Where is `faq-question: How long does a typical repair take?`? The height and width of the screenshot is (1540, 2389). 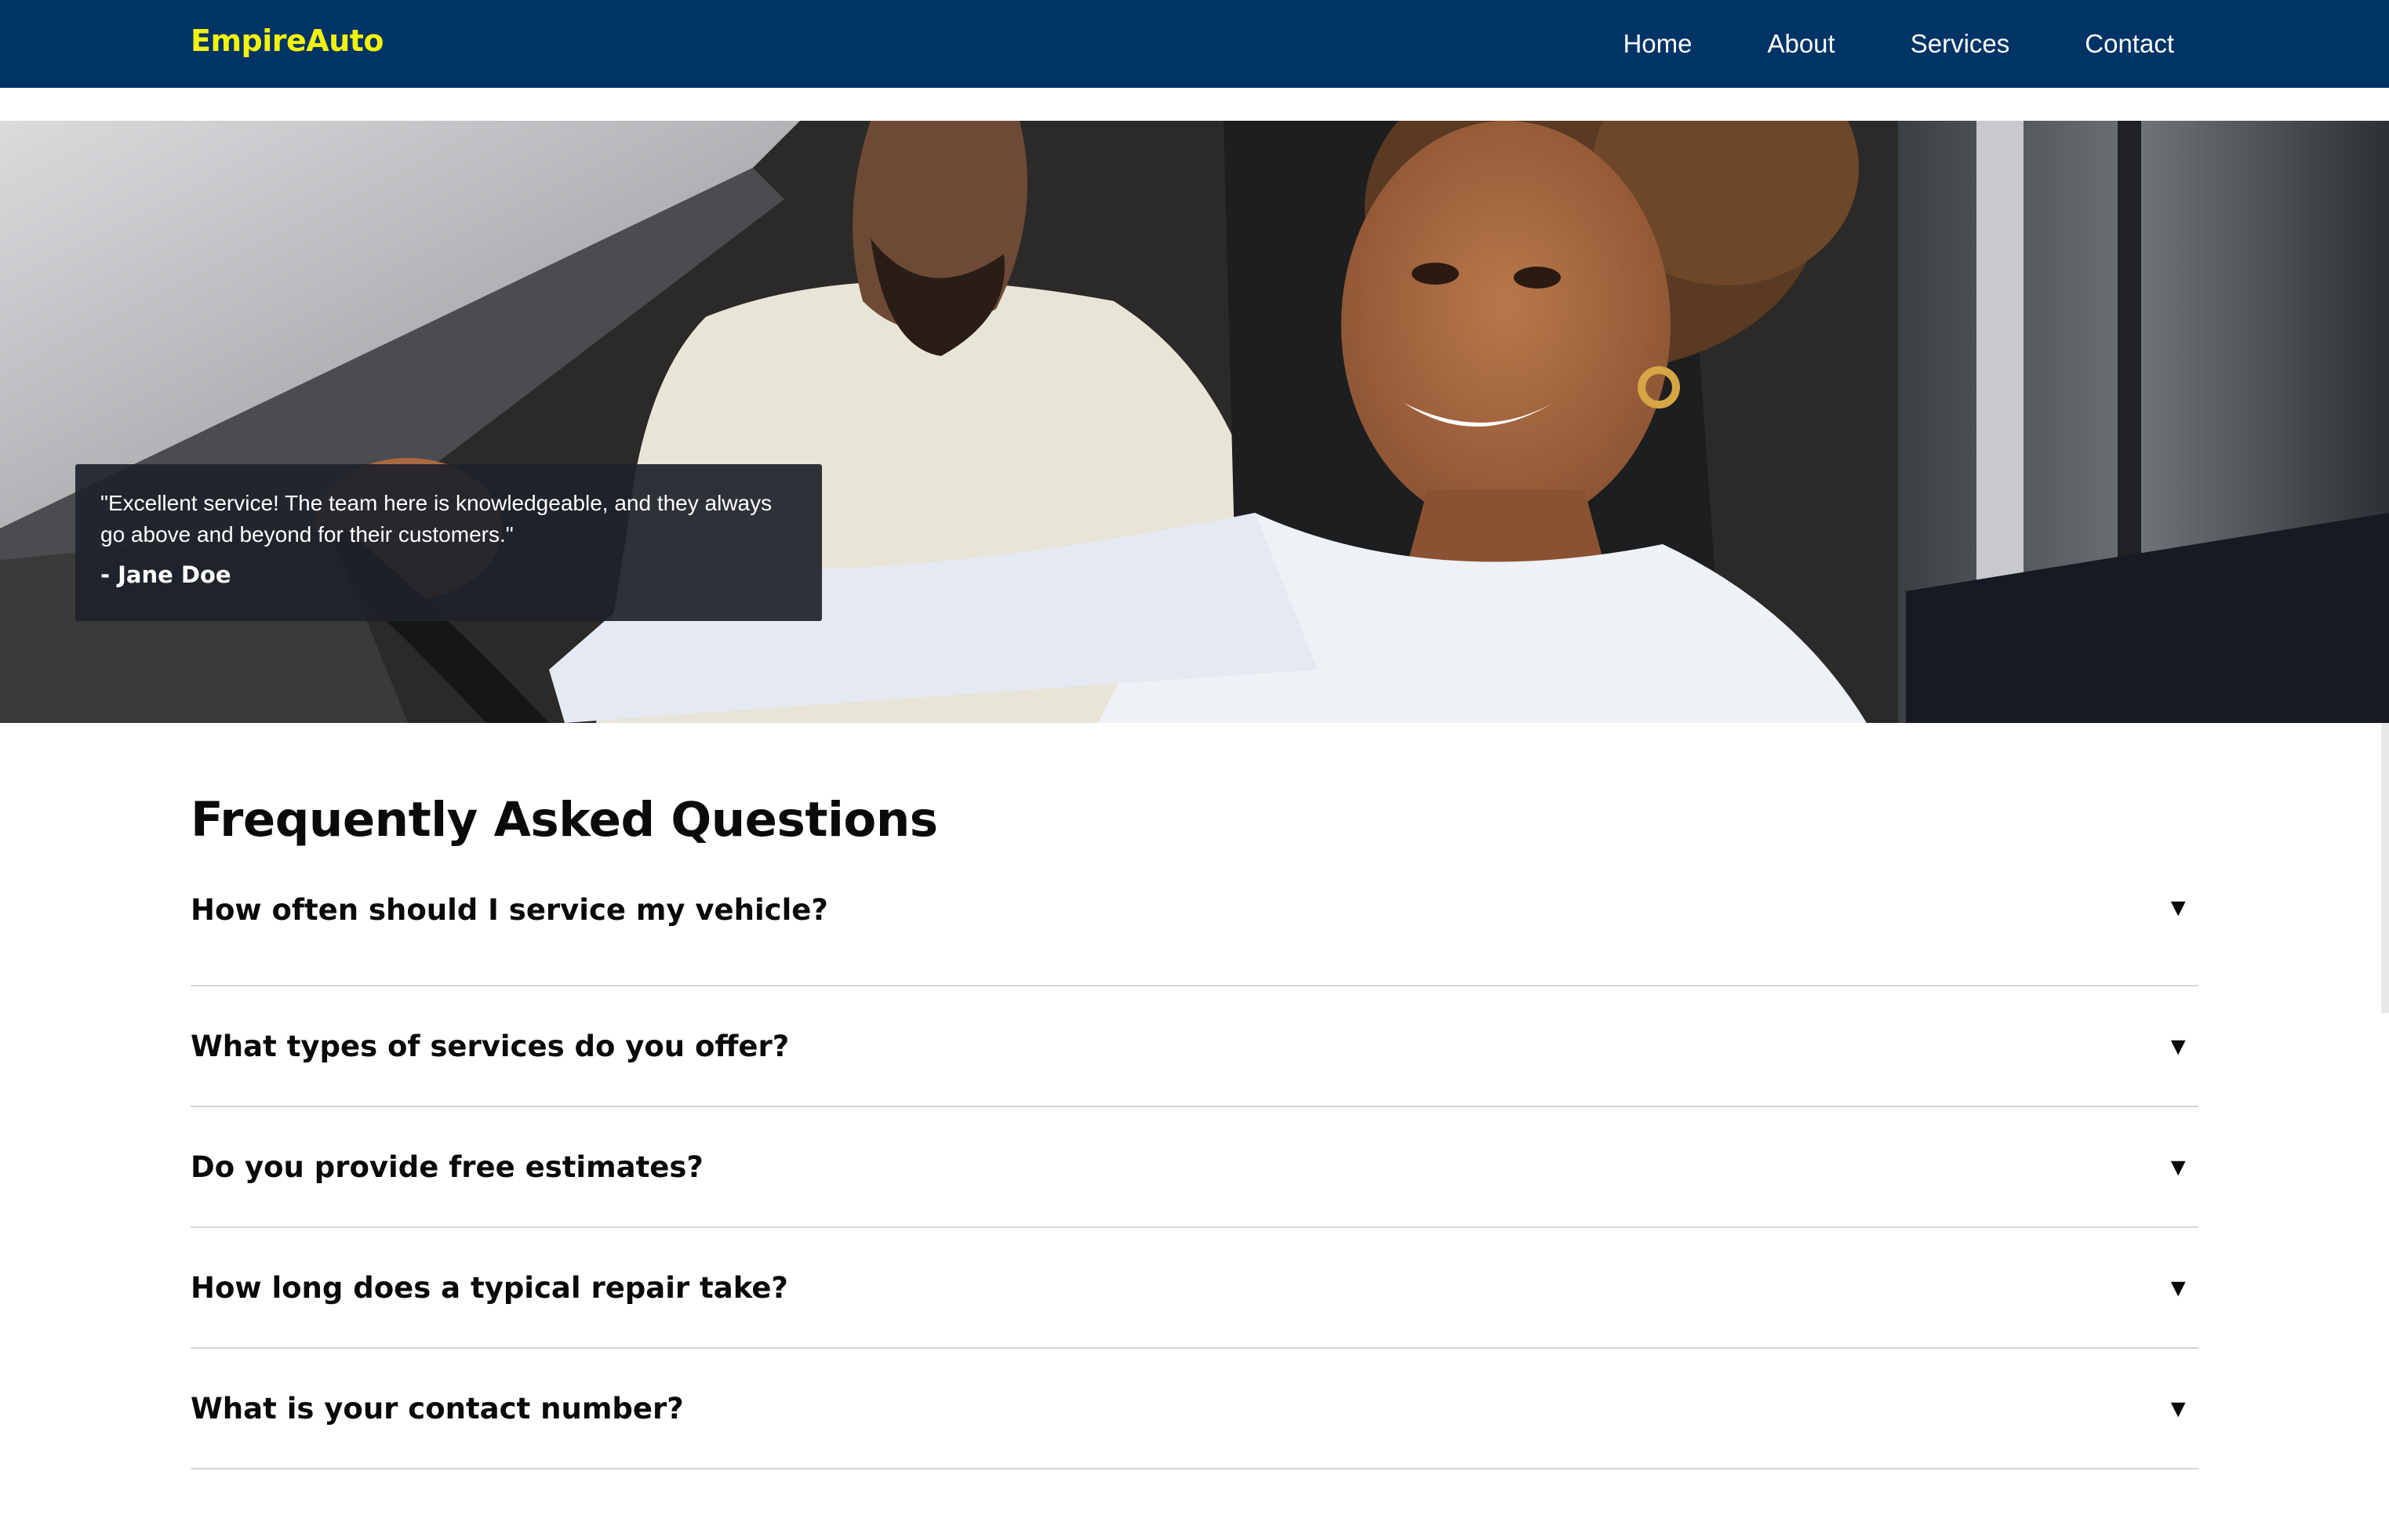
faq-question: How long does a typical repair take? is located at coordinates (489, 1288).